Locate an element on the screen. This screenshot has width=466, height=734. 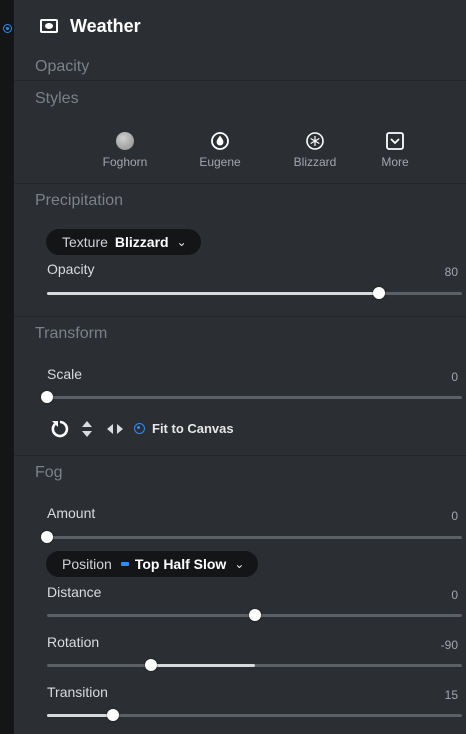
texture-dropdown: Texture Blizzard ⌄ is located at coordinates (123, 242).